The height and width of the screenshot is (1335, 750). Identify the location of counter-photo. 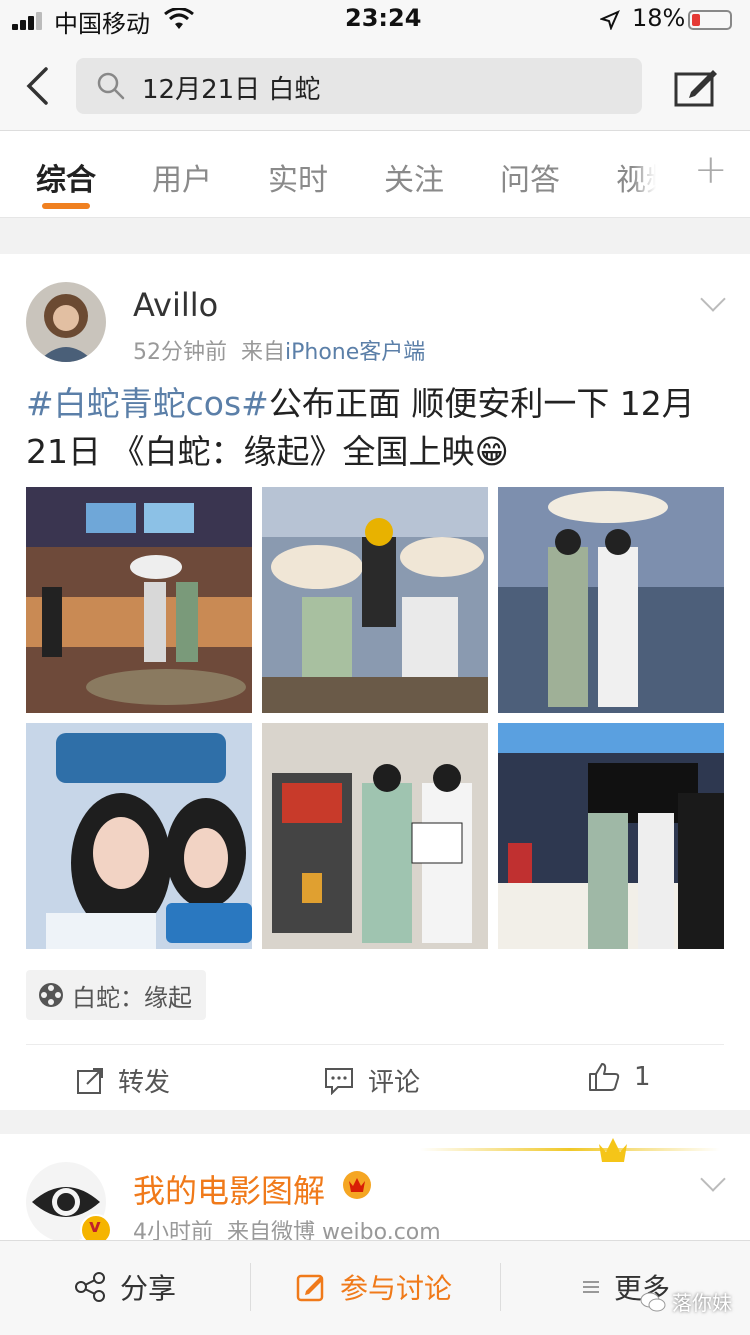
(611, 836).